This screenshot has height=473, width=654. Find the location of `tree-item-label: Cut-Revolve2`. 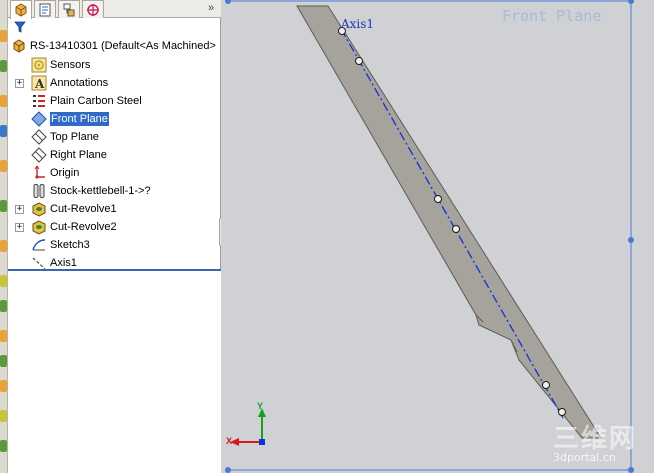

tree-item-label: Cut-Revolve2 is located at coordinates (83, 227).